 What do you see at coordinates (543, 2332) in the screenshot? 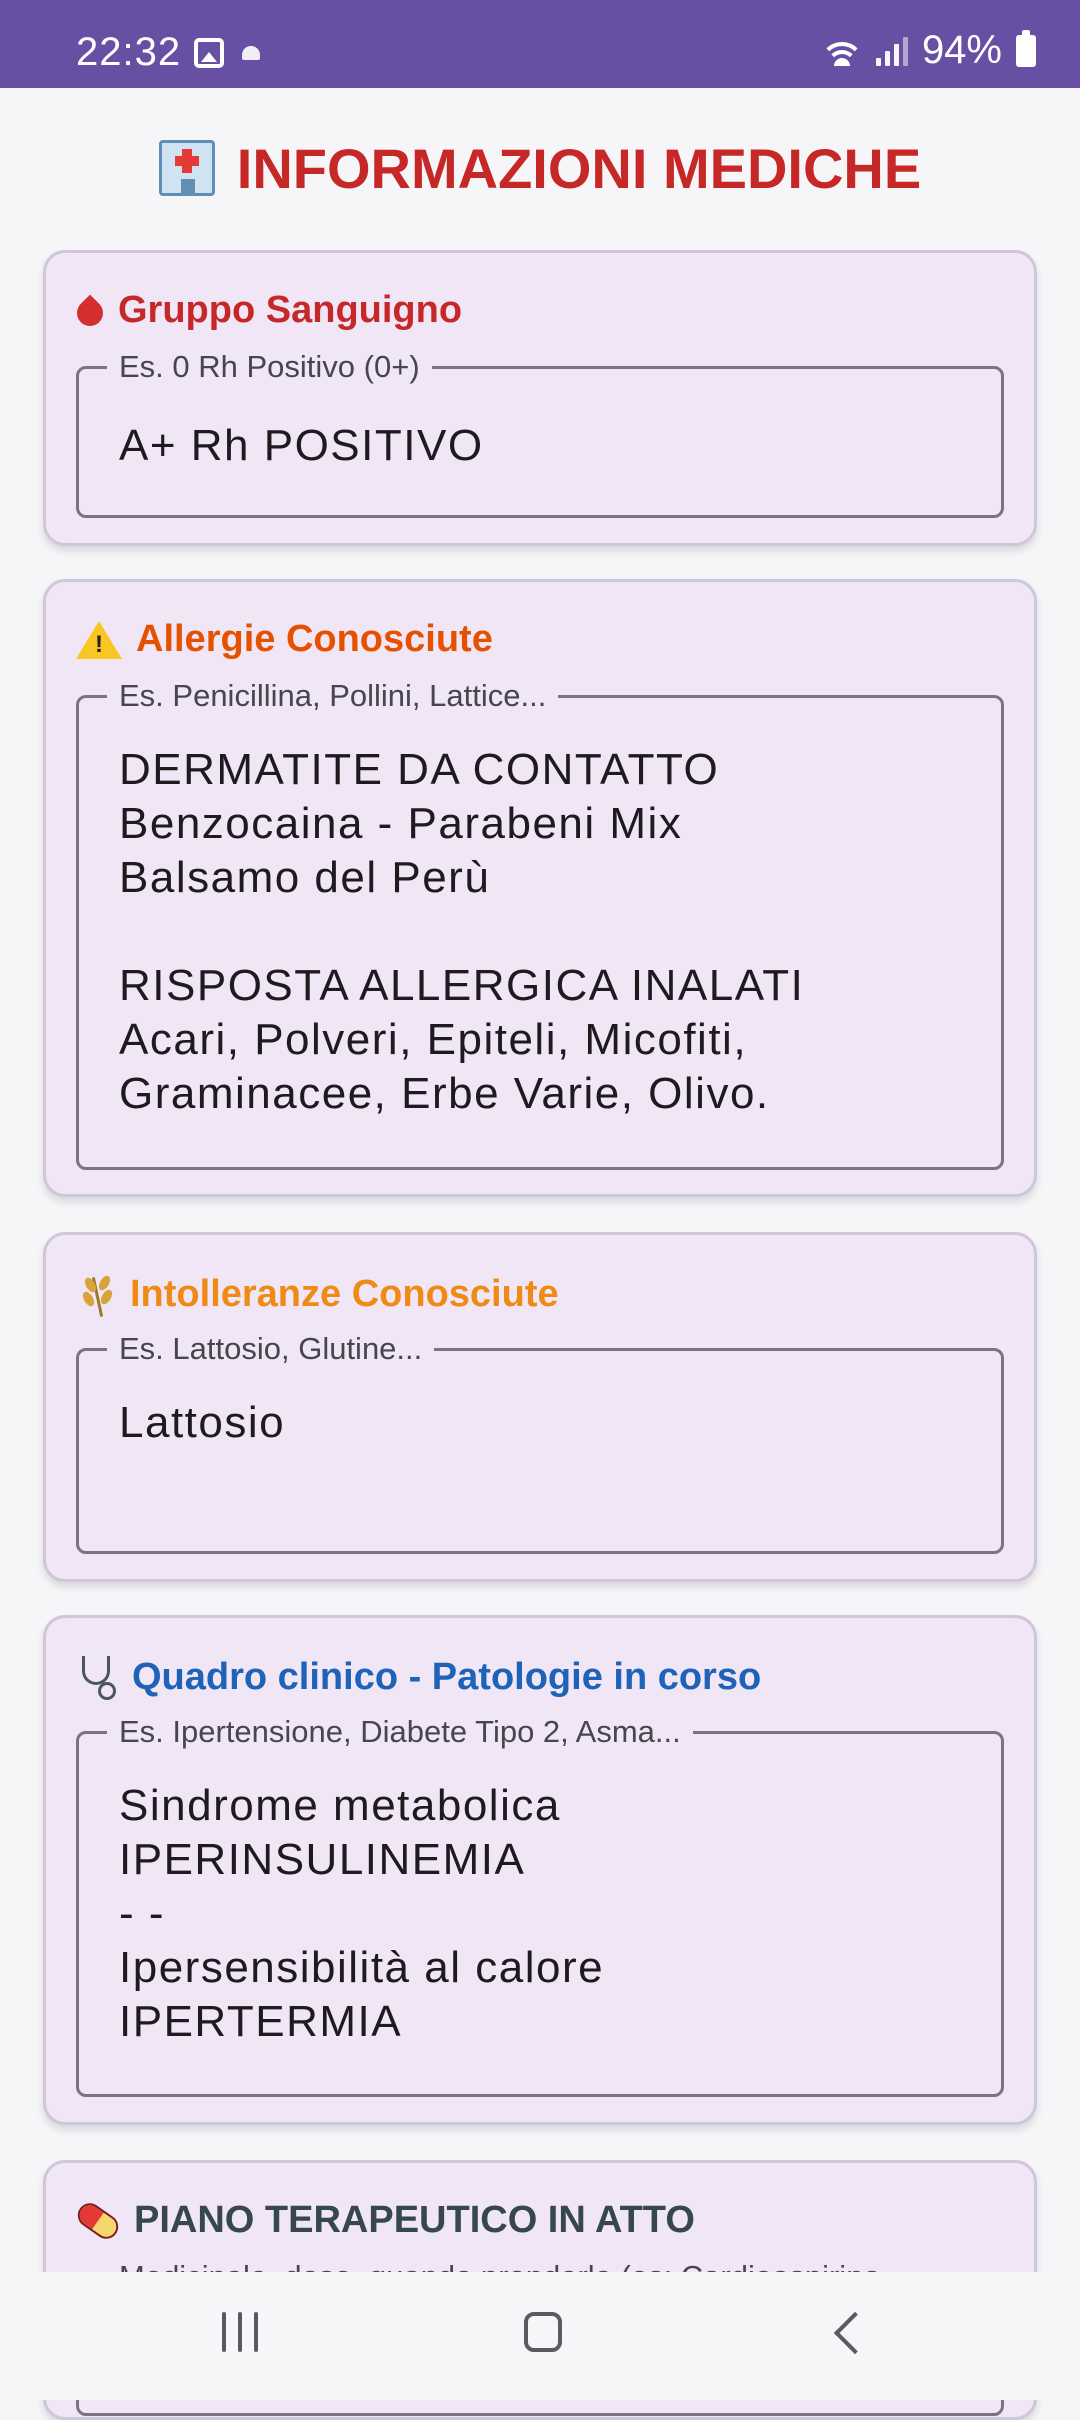
I see `home-icon` at bounding box center [543, 2332].